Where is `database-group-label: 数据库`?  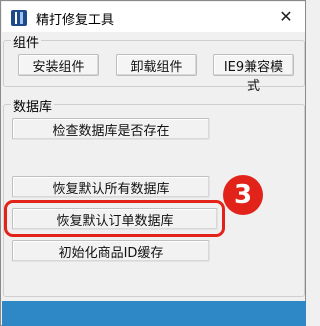 database-group-label: 数据库 is located at coordinates (33, 105).